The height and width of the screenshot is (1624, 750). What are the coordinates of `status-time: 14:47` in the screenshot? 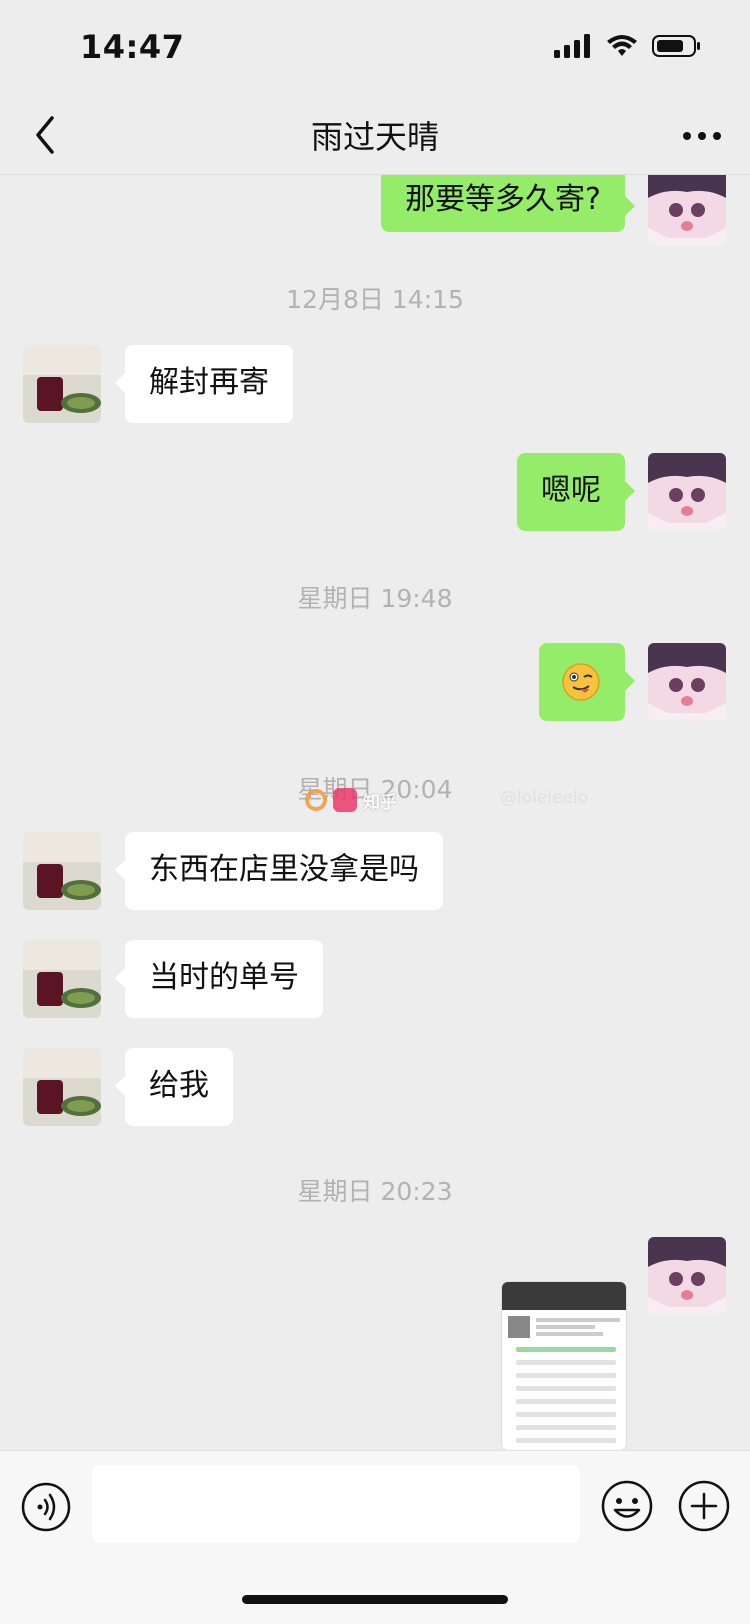 It's located at (132, 47).